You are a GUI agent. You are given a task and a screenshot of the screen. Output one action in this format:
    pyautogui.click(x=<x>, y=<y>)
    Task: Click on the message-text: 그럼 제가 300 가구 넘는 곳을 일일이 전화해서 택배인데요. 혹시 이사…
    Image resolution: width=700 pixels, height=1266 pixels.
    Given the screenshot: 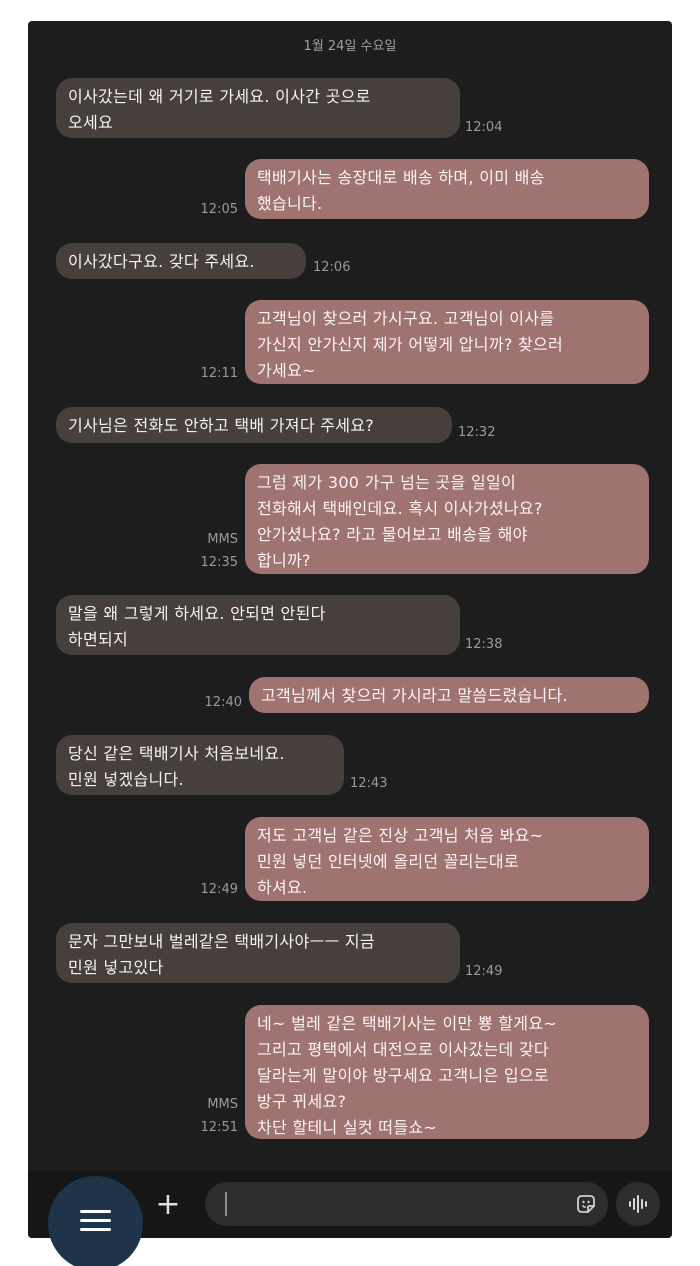 What is the action you would take?
    pyautogui.click(x=400, y=521)
    